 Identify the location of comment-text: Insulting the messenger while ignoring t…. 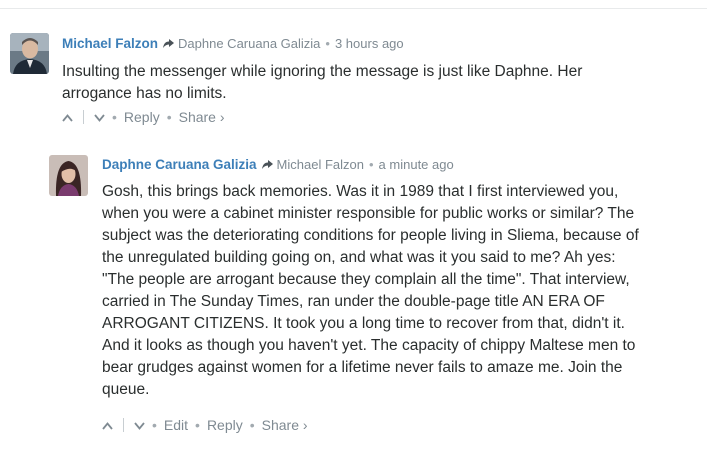
(372, 83).